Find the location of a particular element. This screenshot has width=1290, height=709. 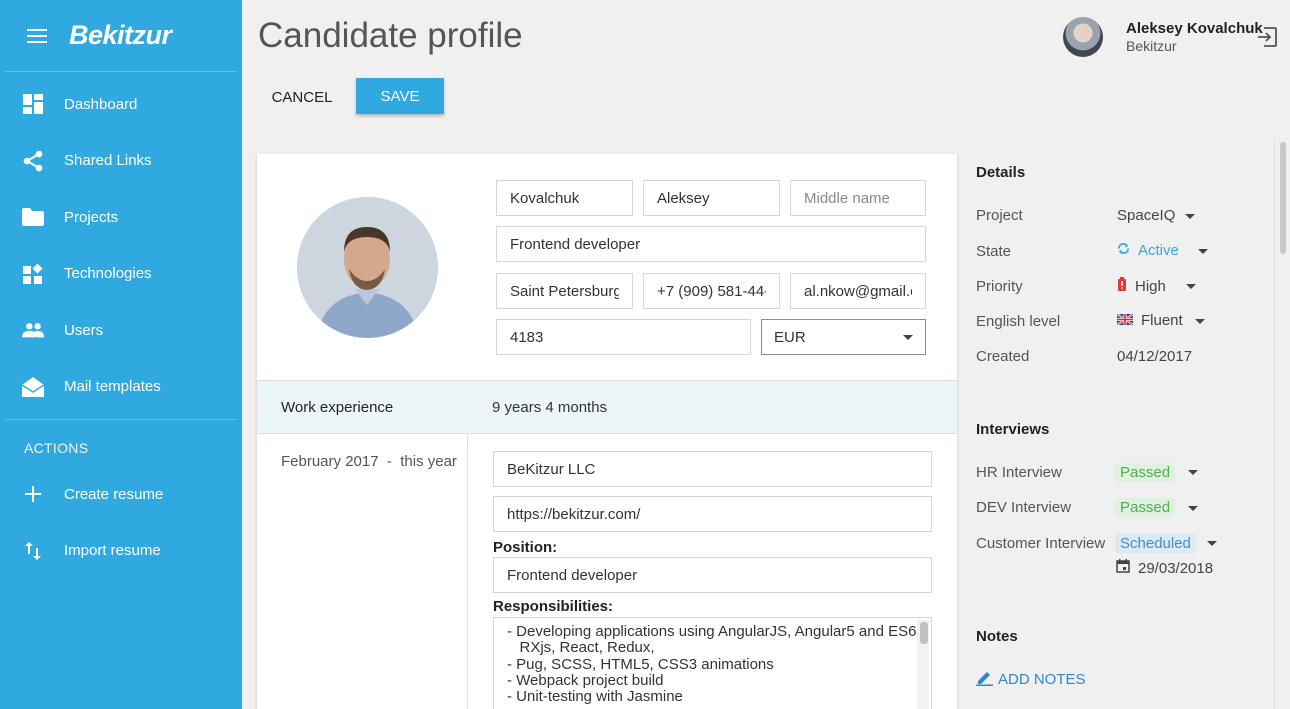

sidebar-item-projects: Projects is located at coordinates (121, 217).